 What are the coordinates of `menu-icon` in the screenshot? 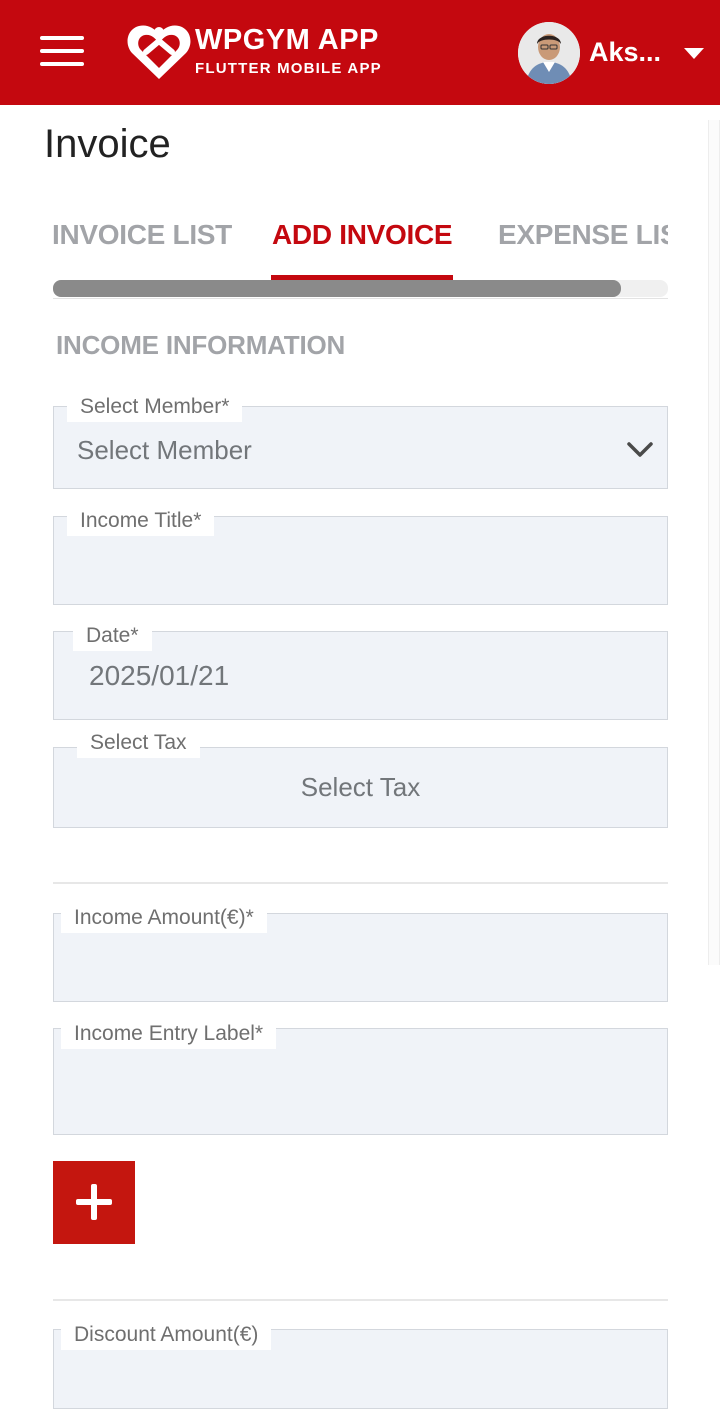 It's located at (62, 52).